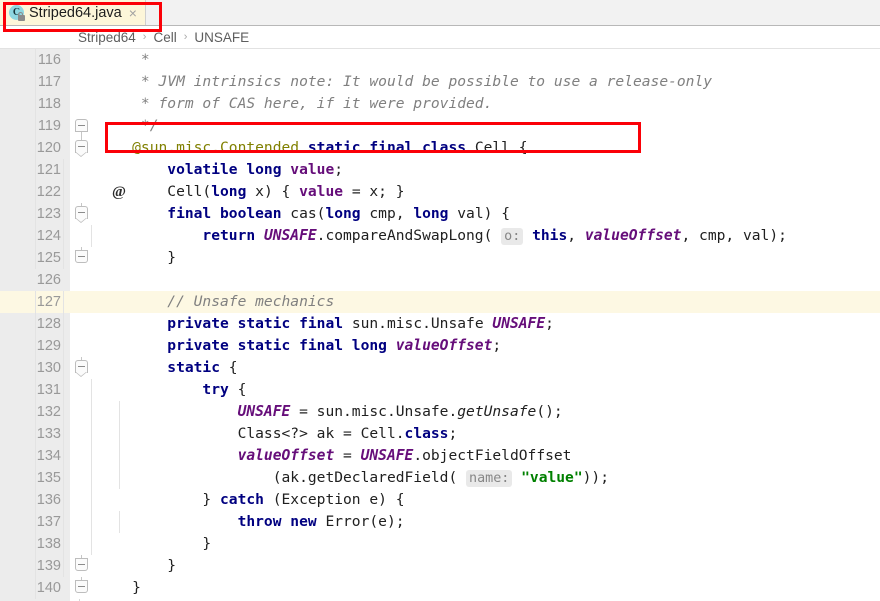 Image resolution: width=880 pixels, height=601 pixels. Describe the element at coordinates (440, 566) in the screenshot. I see `code-line: 139 }` at that location.